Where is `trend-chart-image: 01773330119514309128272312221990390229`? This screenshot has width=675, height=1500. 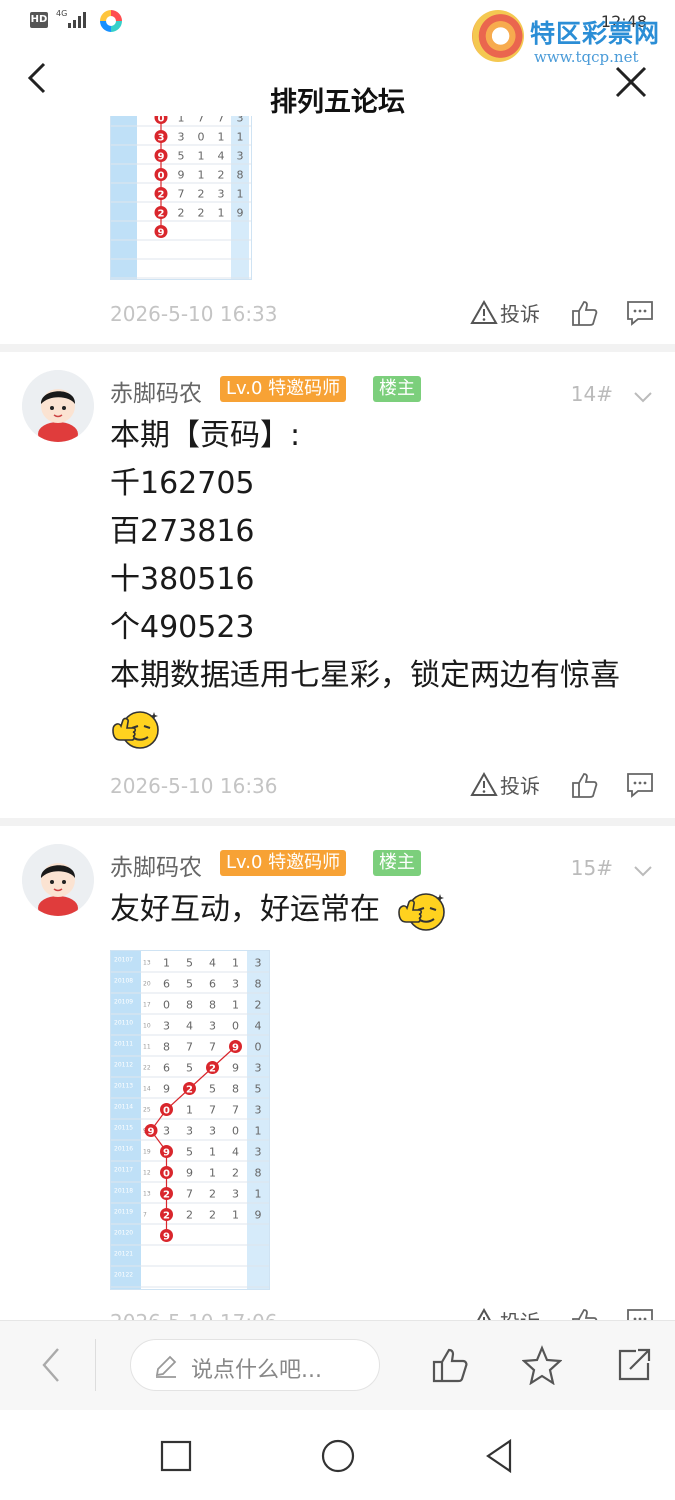
trend-chart-image: 01773330119514309128272312221990390229 is located at coordinates (181, 197).